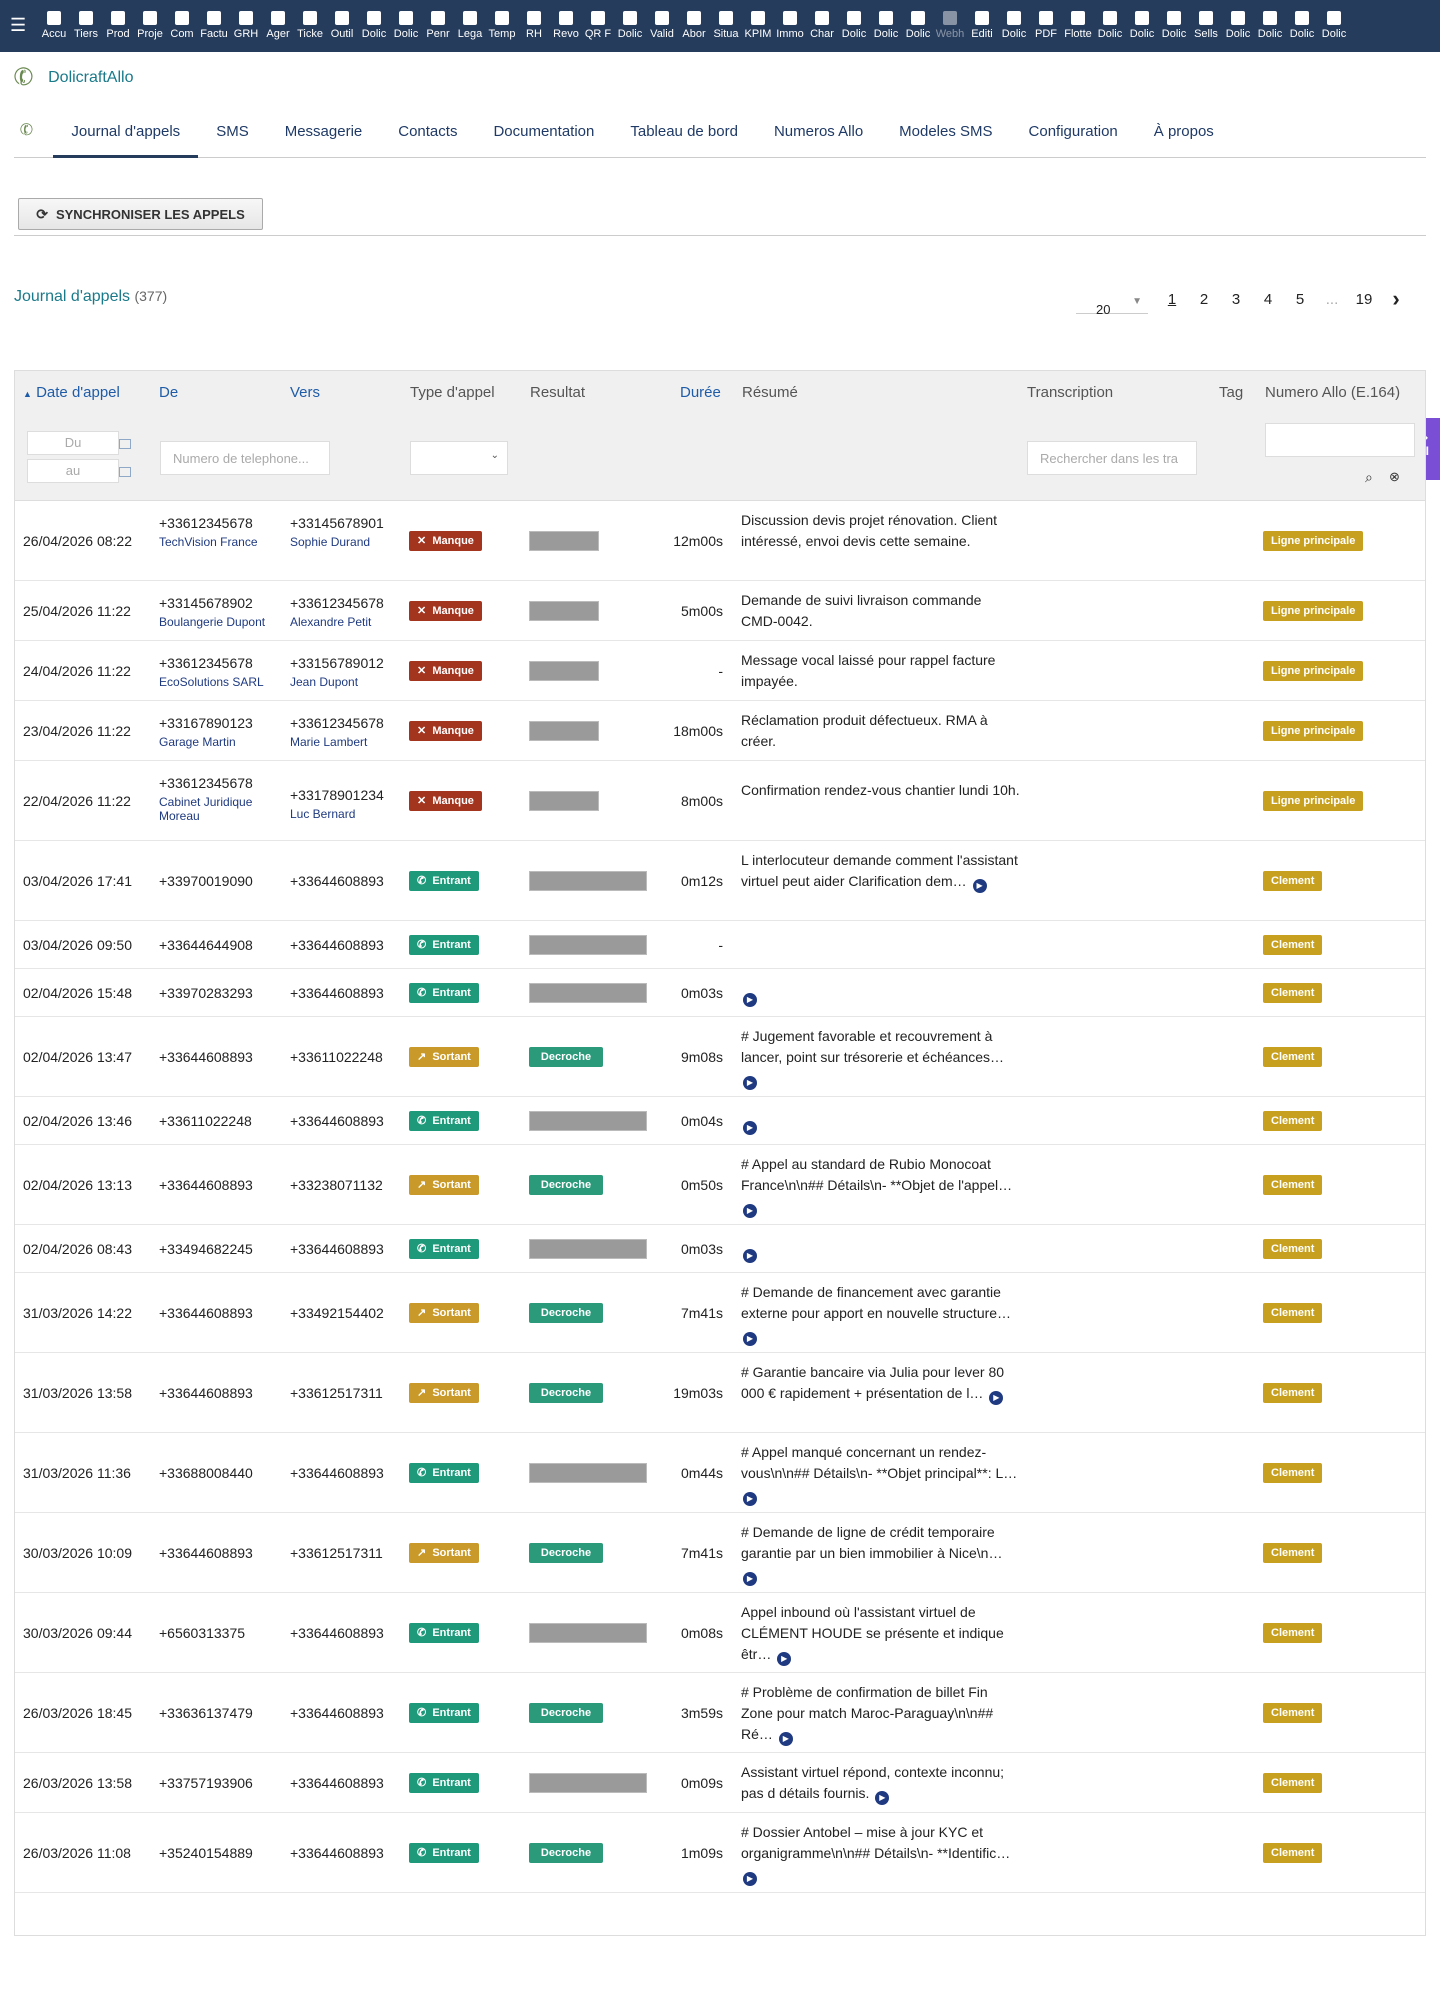 The image size is (1440, 2012). Describe the element at coordinates (140, 214) in the screenshot. I see `sync-calls-button: ⟳ SYNCHRONISER LES APPELS` at that location.